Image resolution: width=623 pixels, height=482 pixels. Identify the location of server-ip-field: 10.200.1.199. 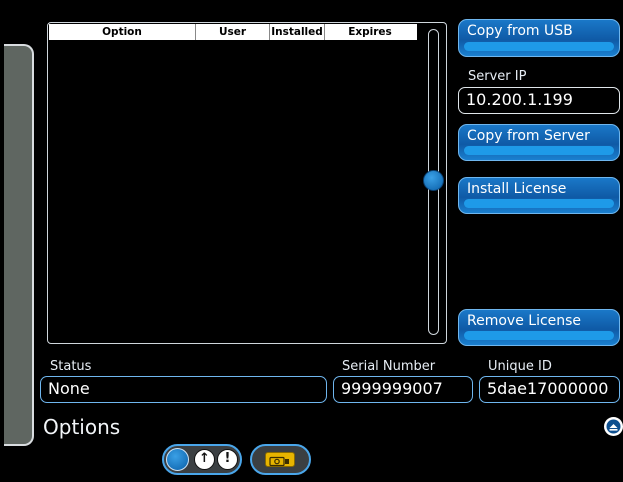
(539, 100).